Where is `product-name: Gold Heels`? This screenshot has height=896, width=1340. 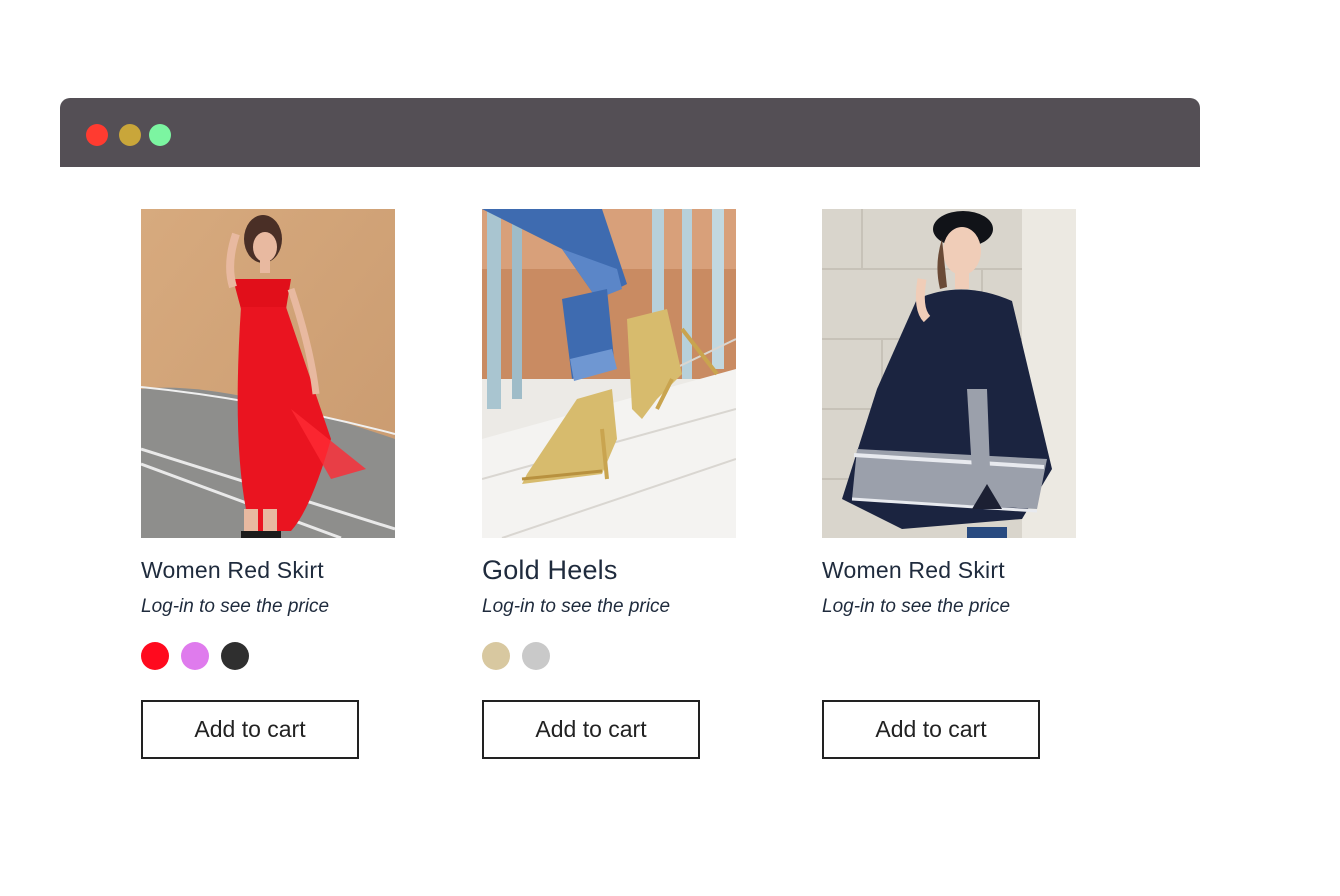 product-name: Gold Heels is located at coordinates (550, 570).